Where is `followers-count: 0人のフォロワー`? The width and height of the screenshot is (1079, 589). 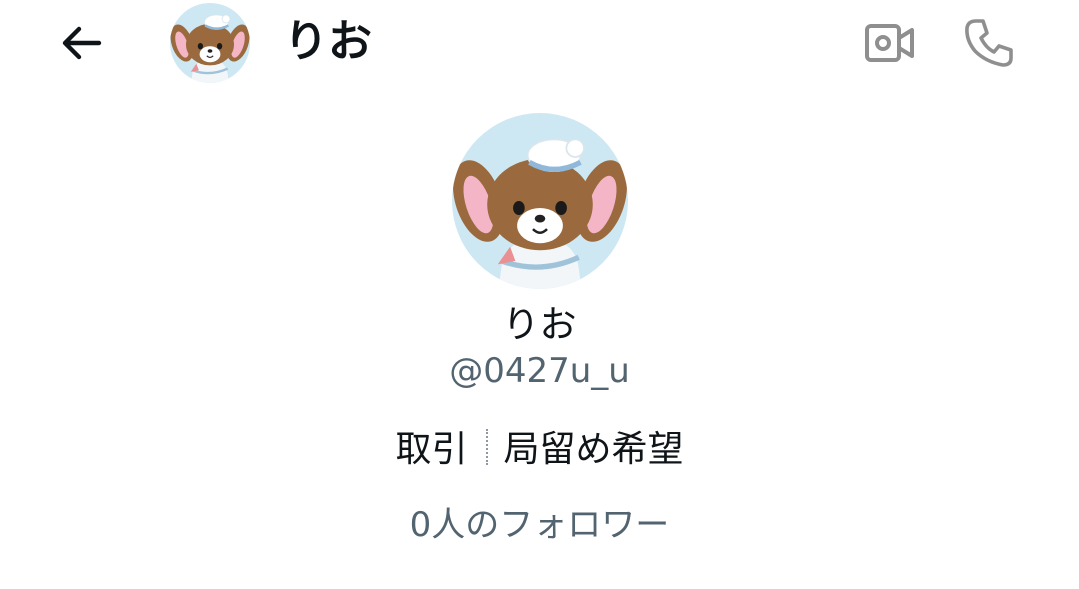 followers-count: 0人のフォロワー is located at coordinates (539, 525).